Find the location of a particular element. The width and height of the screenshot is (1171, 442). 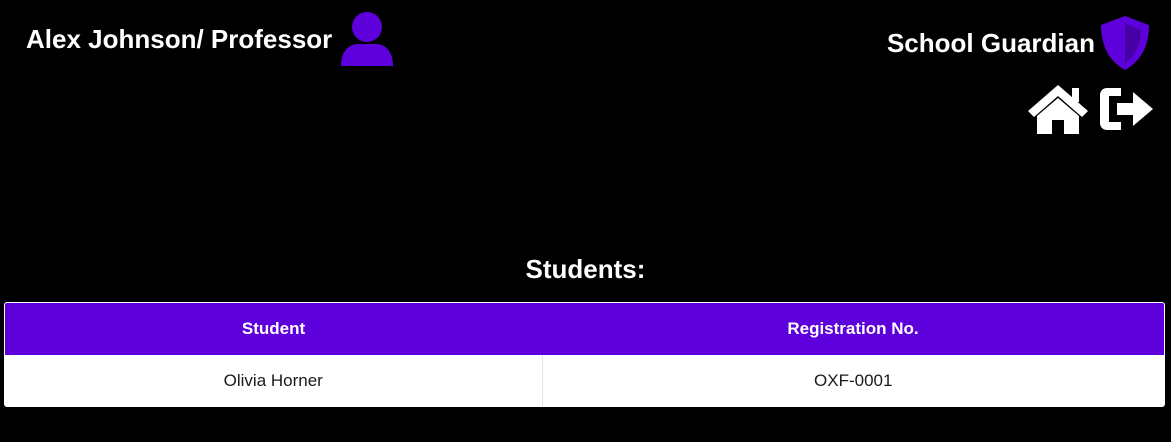

user-name-role: Alex Johnson/ Professor is located at coordinates (179, 38).